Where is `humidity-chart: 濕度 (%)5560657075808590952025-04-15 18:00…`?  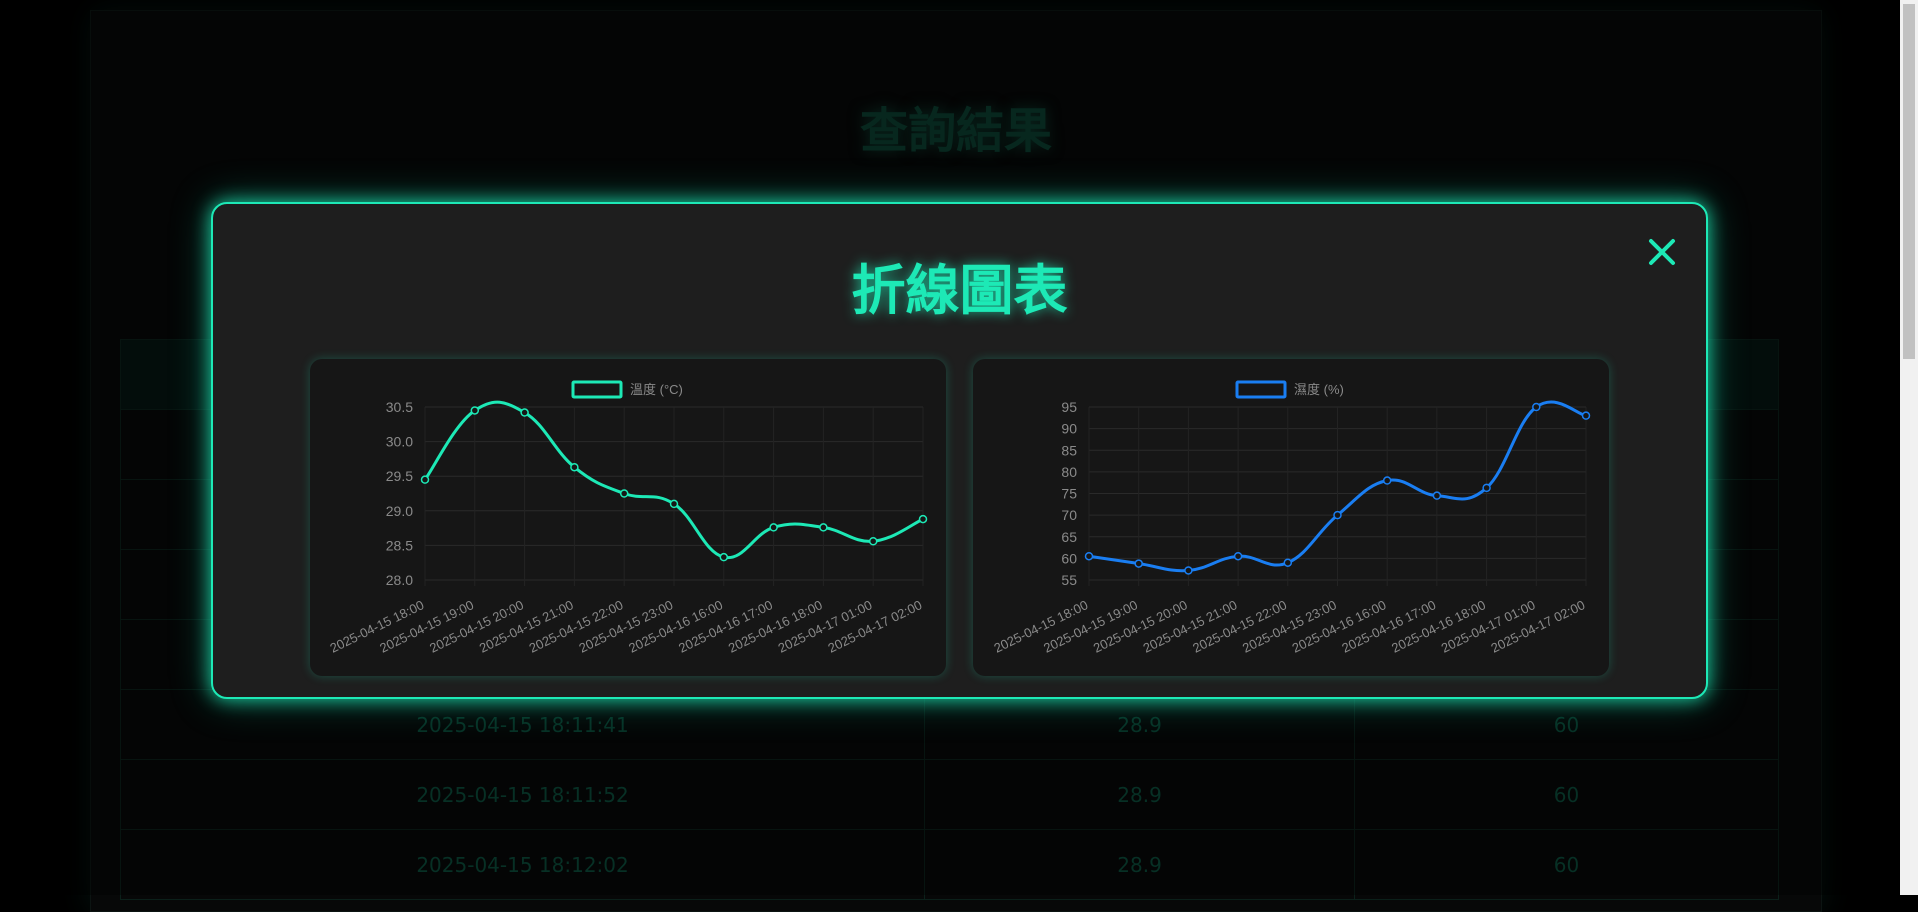 humidity-chart: 濕度 (%)5560657075808590952025-04-15 18:00… is located at coordinates (1291, 518).